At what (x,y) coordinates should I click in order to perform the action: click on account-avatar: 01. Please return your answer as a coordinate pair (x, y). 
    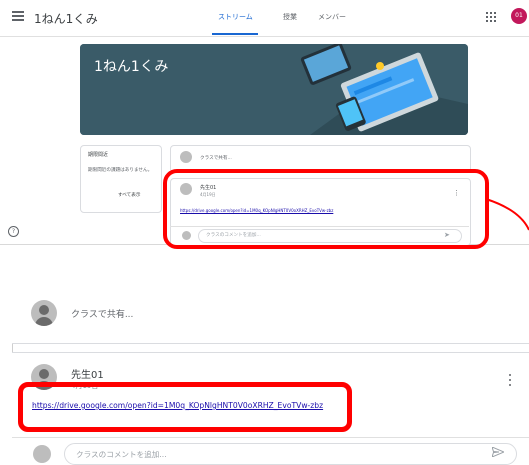
    Looking at the image, I should click on (519, 16).